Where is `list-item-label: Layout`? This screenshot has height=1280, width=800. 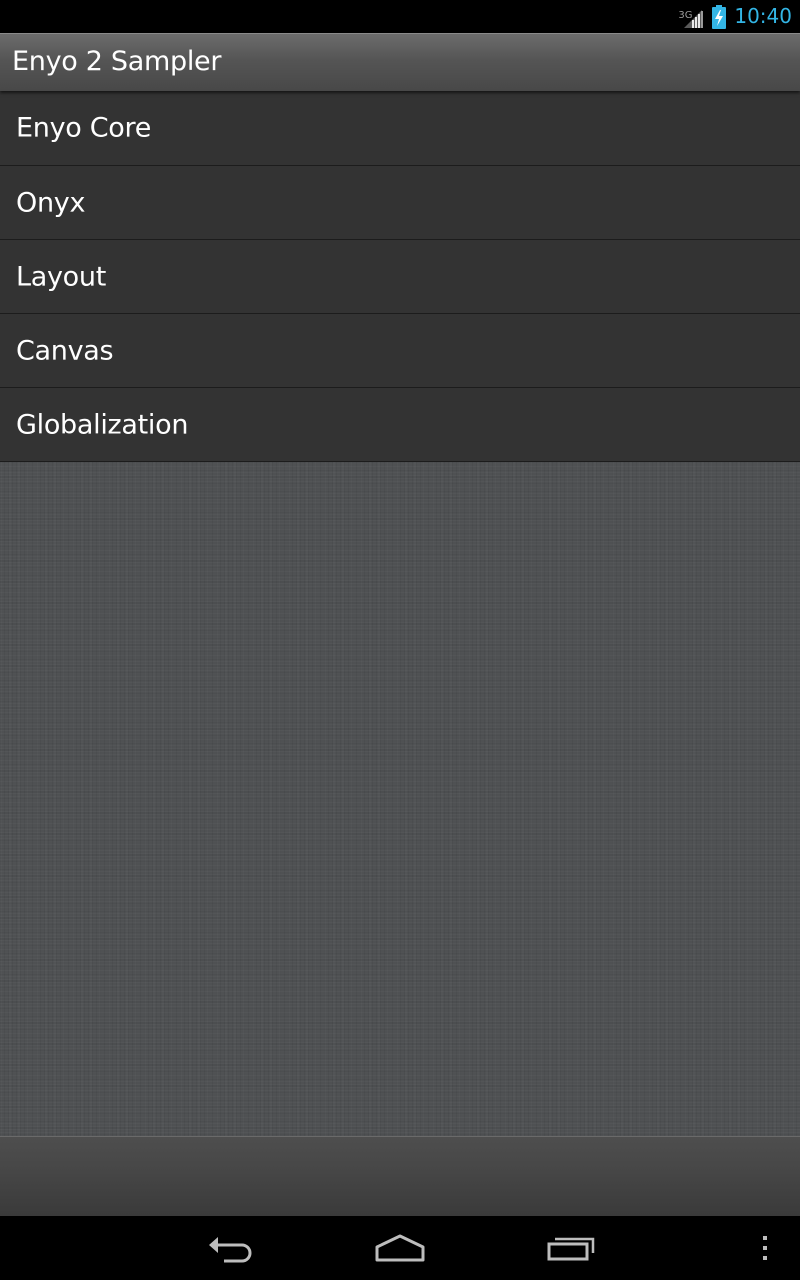
list-item-label: Layout is located at coordinates (61, 276).